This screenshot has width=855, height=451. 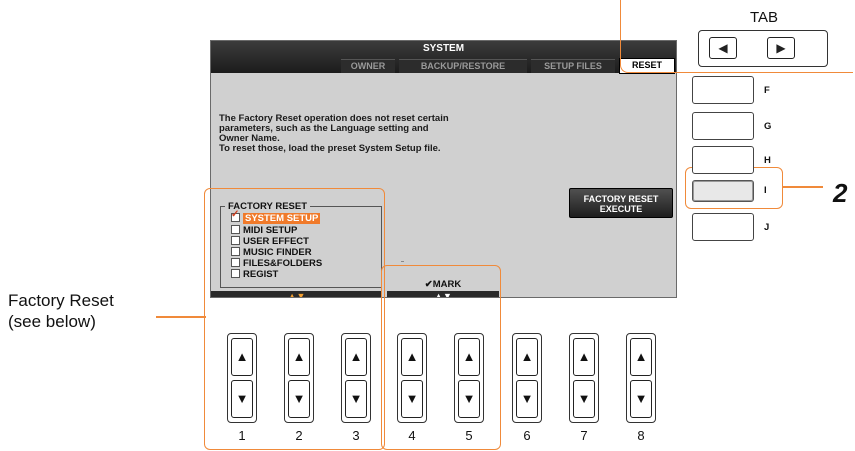 What do you see at coordinates (52, 321) in the screenshot?
I see `callout-line-2: (see below)` at bounding box center [52, 321].